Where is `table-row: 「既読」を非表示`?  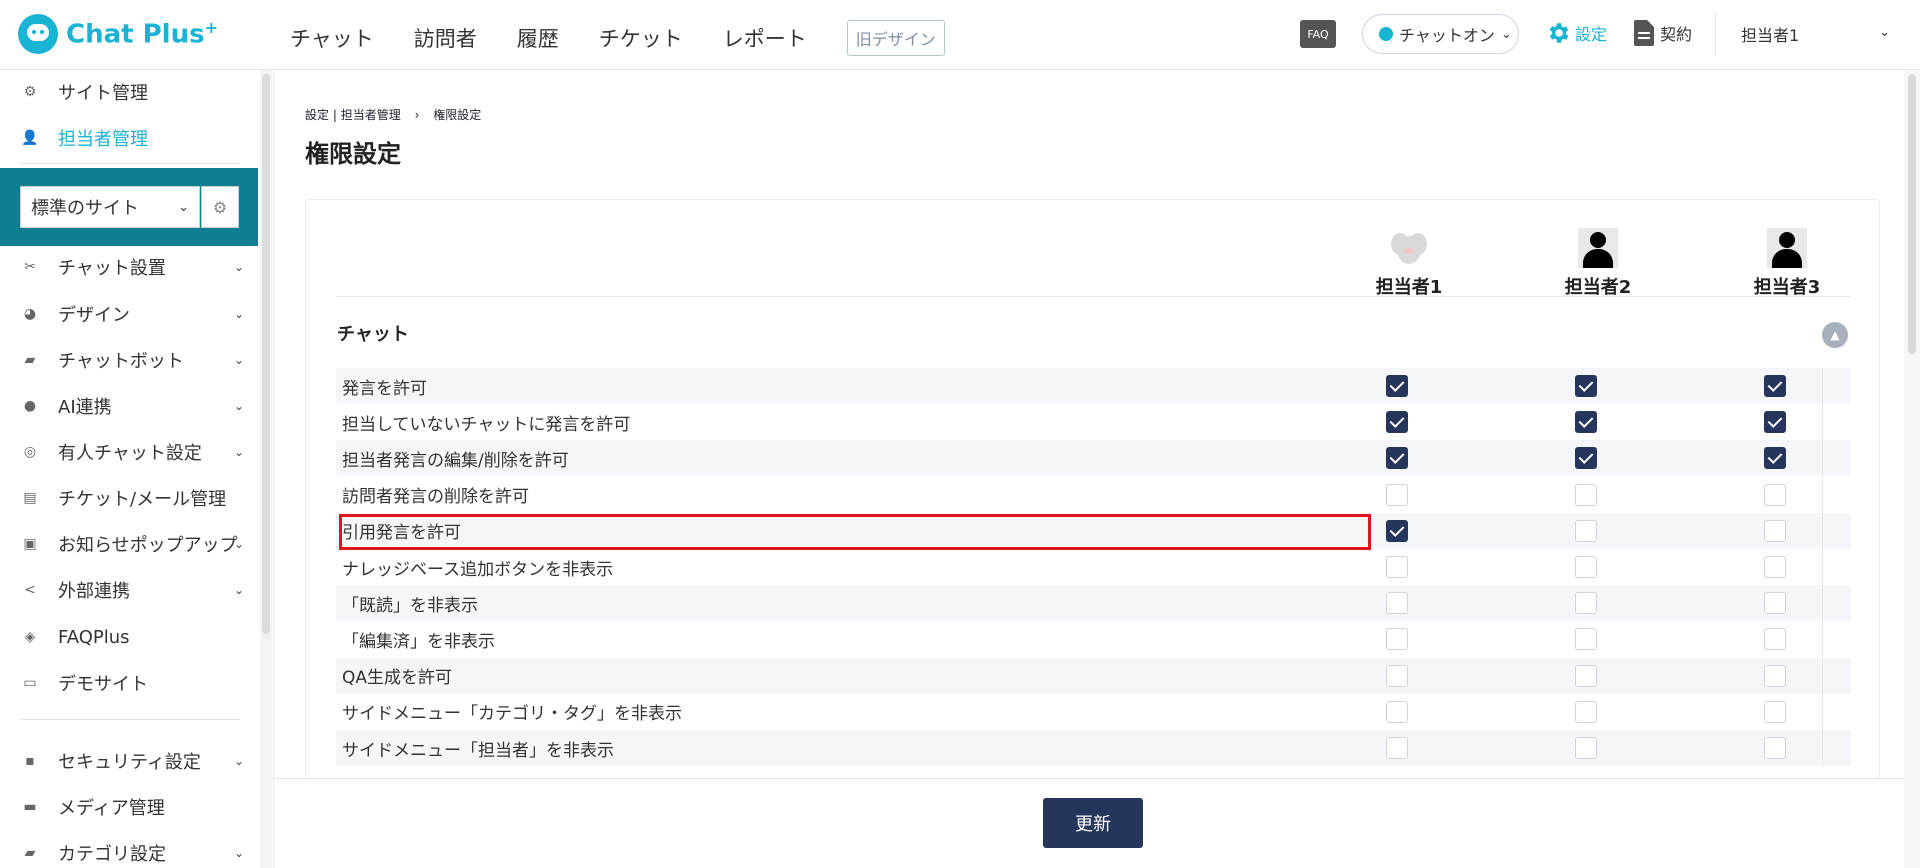
table-row: 「既読」を非表示 is located at coordinates (1093, 603).